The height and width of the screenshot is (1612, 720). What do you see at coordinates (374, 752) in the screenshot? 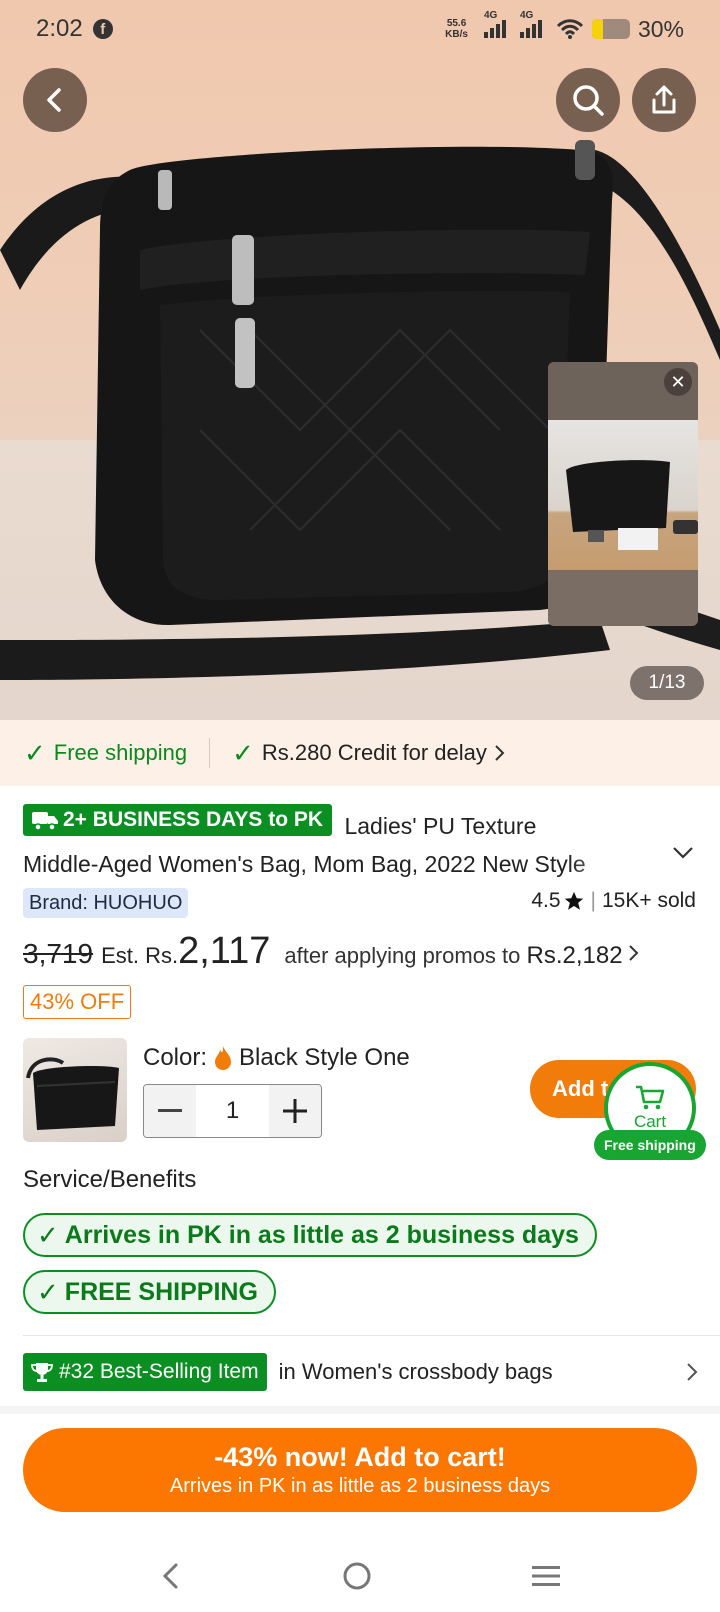
I see `credit-text: Rs.280 Credit for delay` at bounding box center [374, 752].